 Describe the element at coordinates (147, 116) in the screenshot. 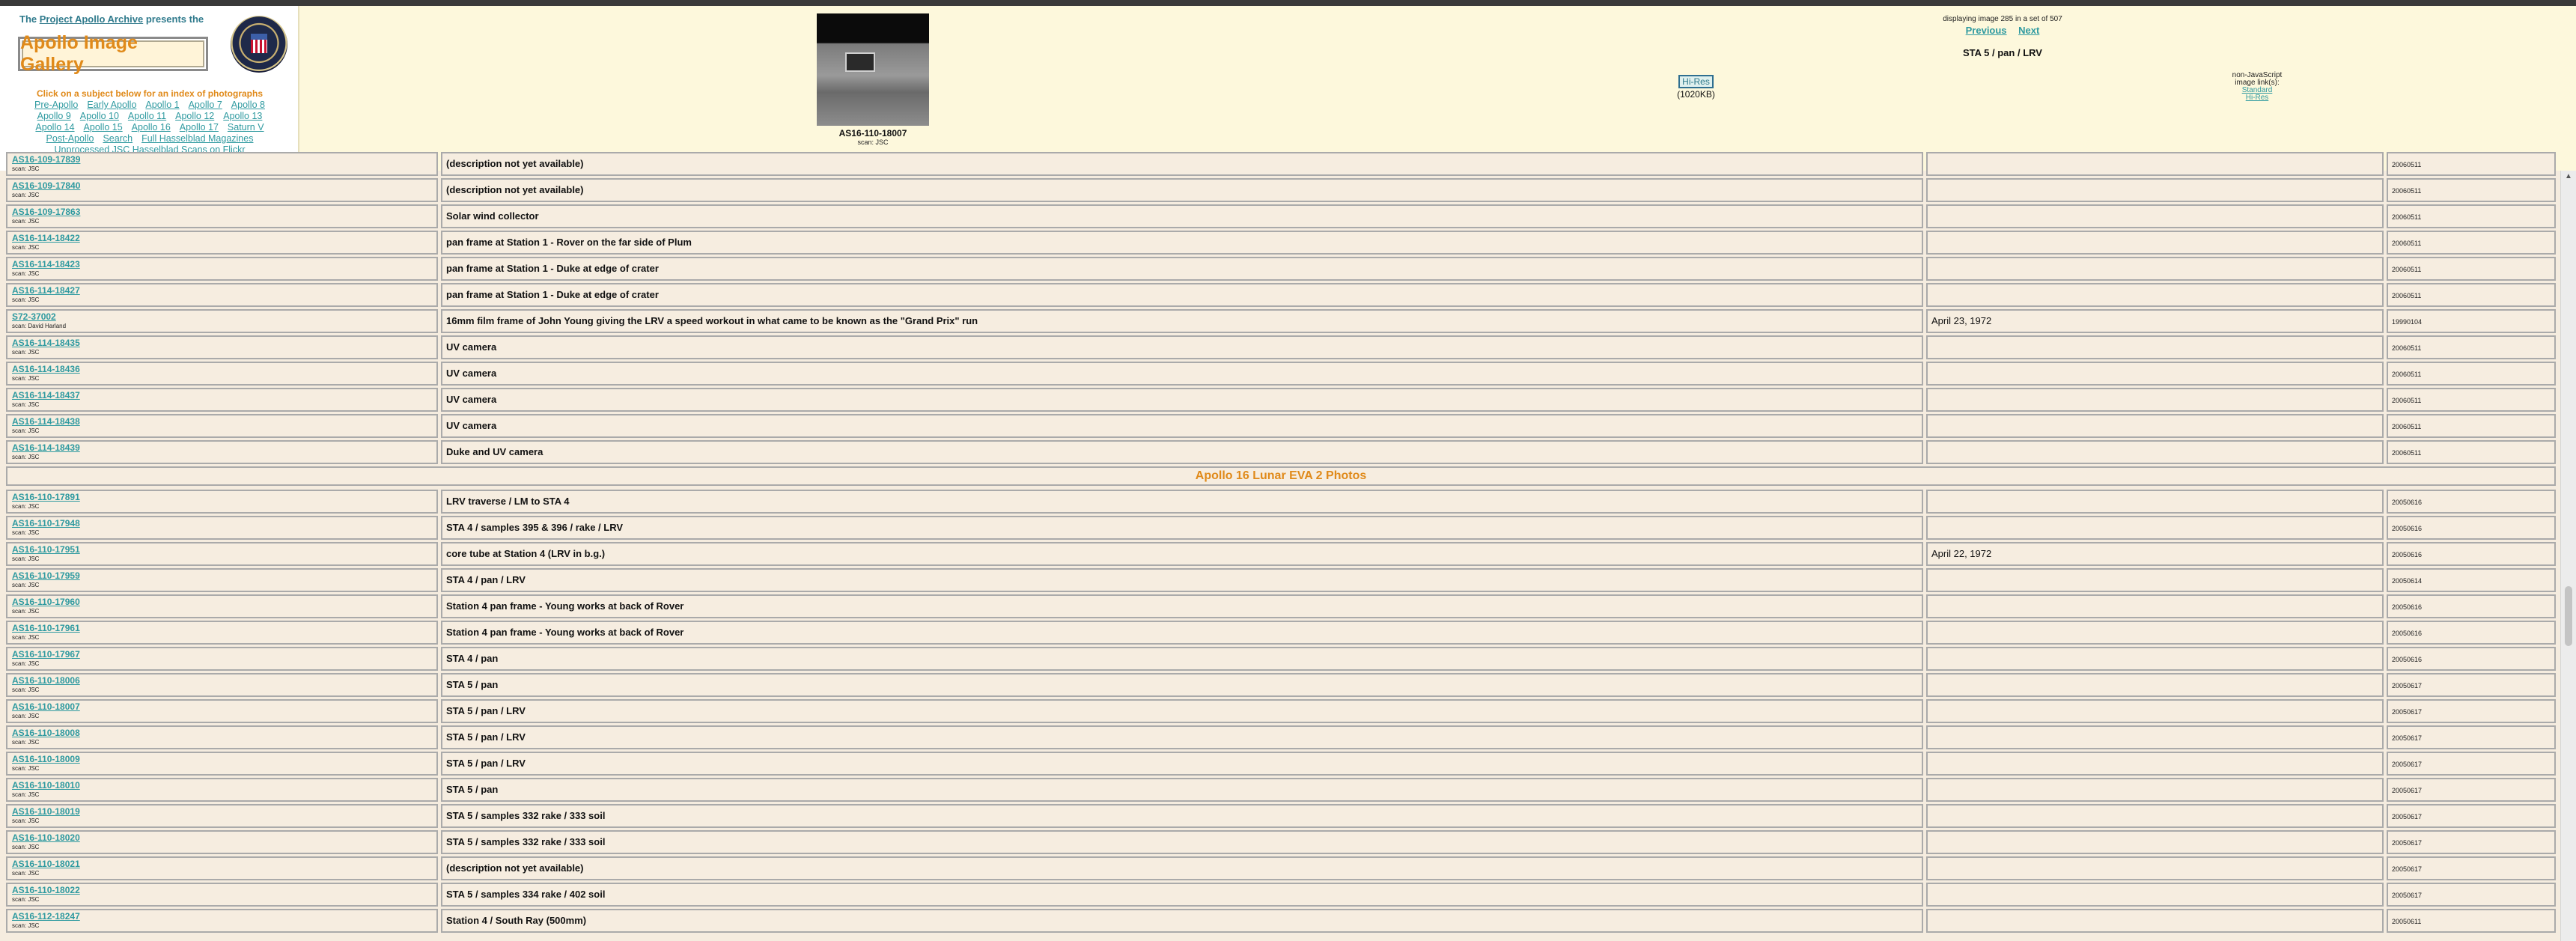

I see `subject-link: Apollo 11` at that location.